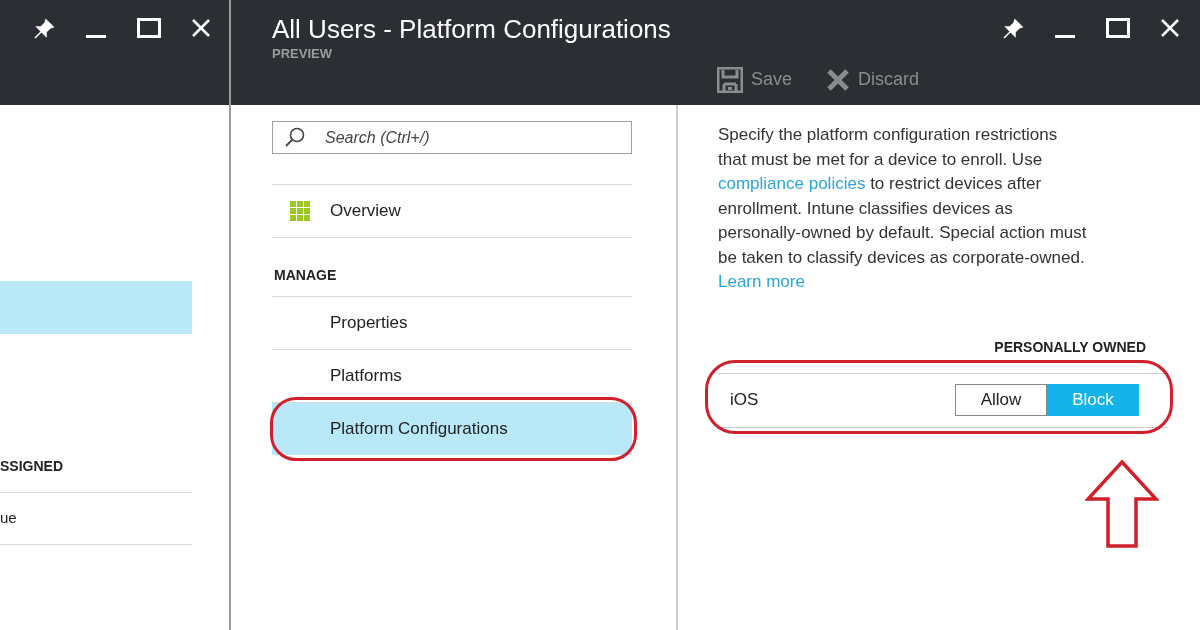  I want to click on column-header: SSIGNED, so click(32, 466).